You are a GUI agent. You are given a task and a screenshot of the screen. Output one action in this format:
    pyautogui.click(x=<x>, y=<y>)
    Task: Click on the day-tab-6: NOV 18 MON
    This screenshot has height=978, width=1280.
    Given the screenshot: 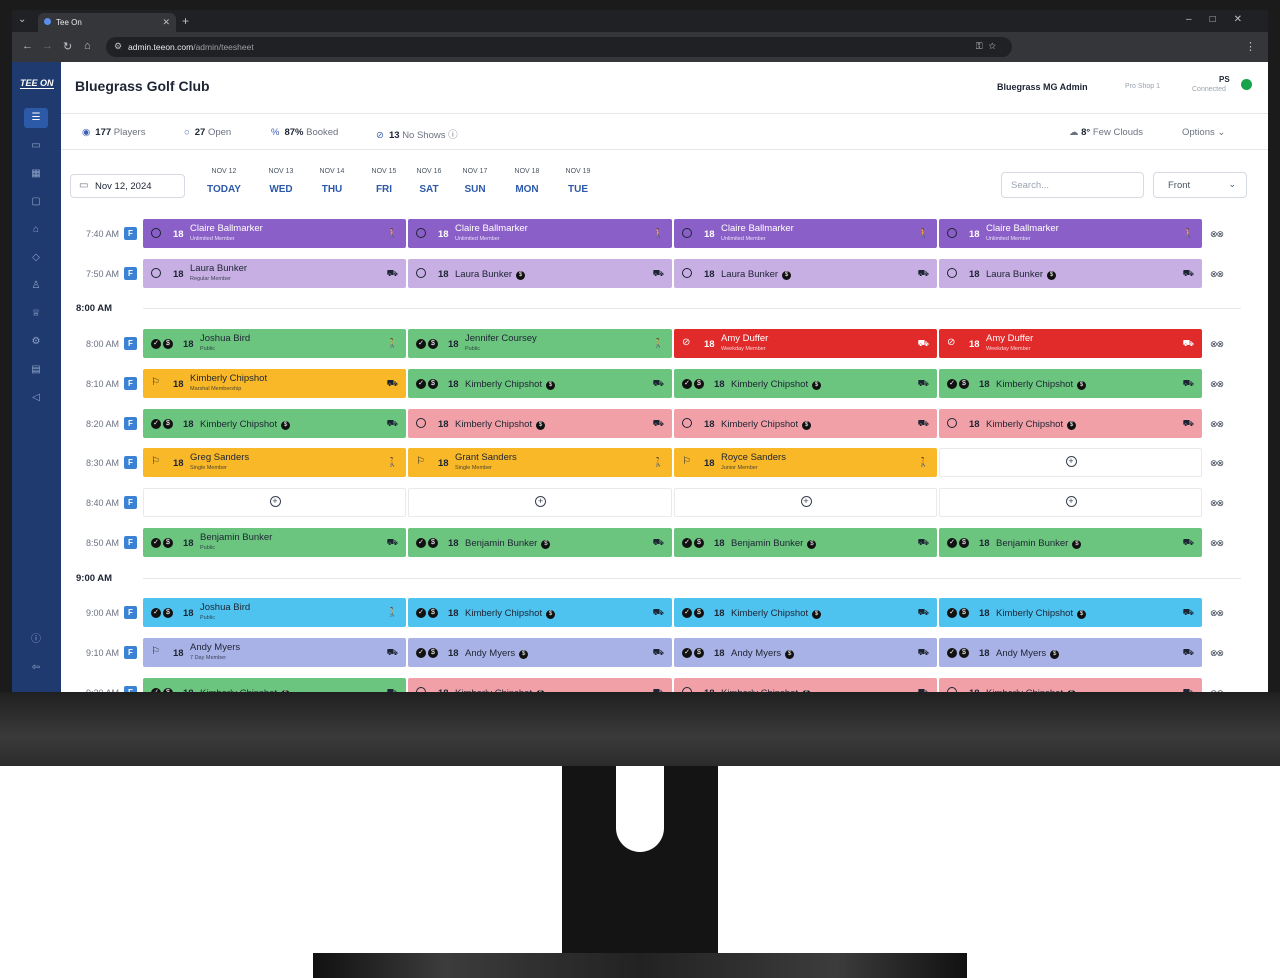 What is the action you would take?
    pyautogui.click(x=527, y=181)
    